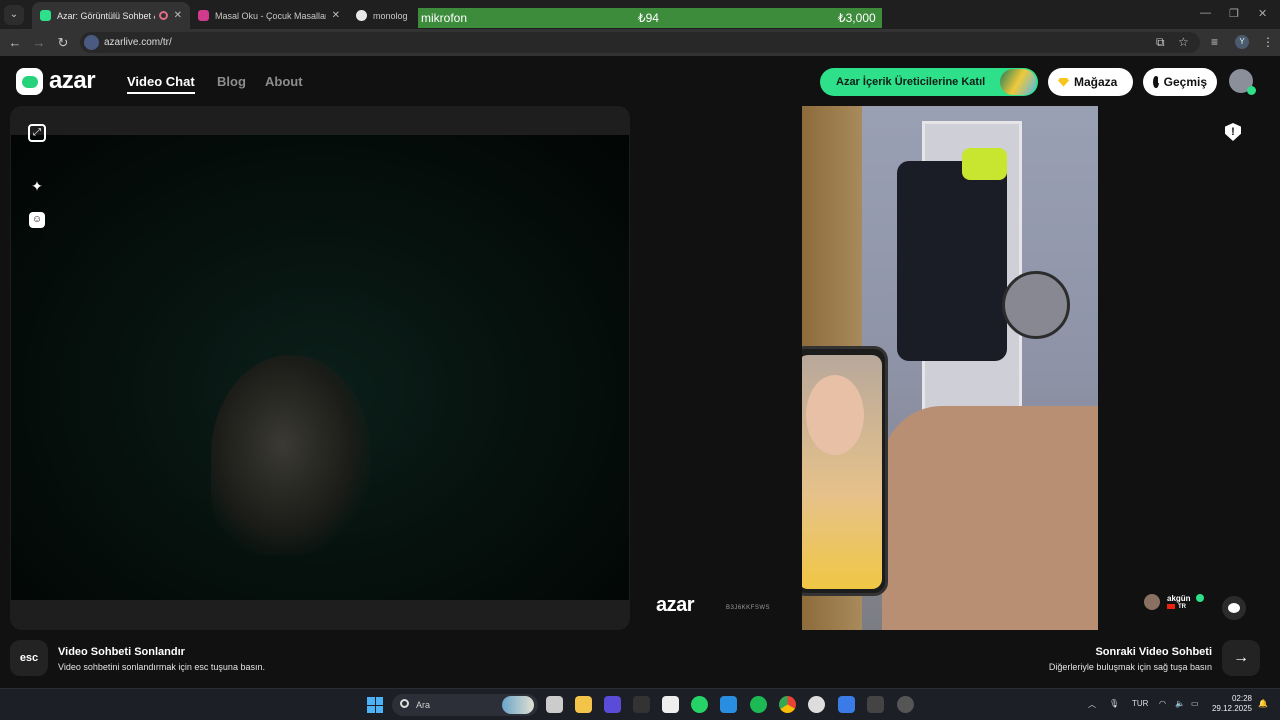  Describe the element at coordinates (1063, 82) in the screenshot. I see `diamond-icon` at that location.